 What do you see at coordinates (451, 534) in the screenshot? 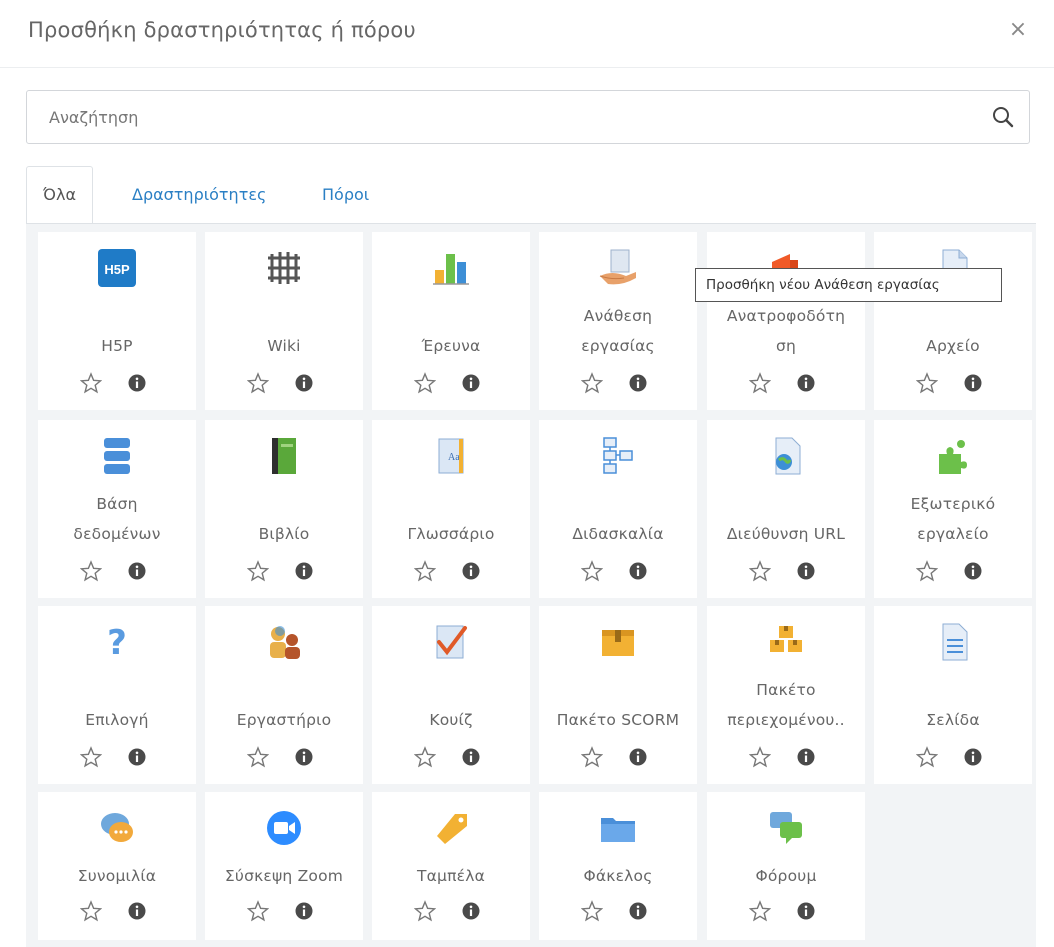
I see `module-label: Γλωσσάριο` at bounding box center [451, 534].